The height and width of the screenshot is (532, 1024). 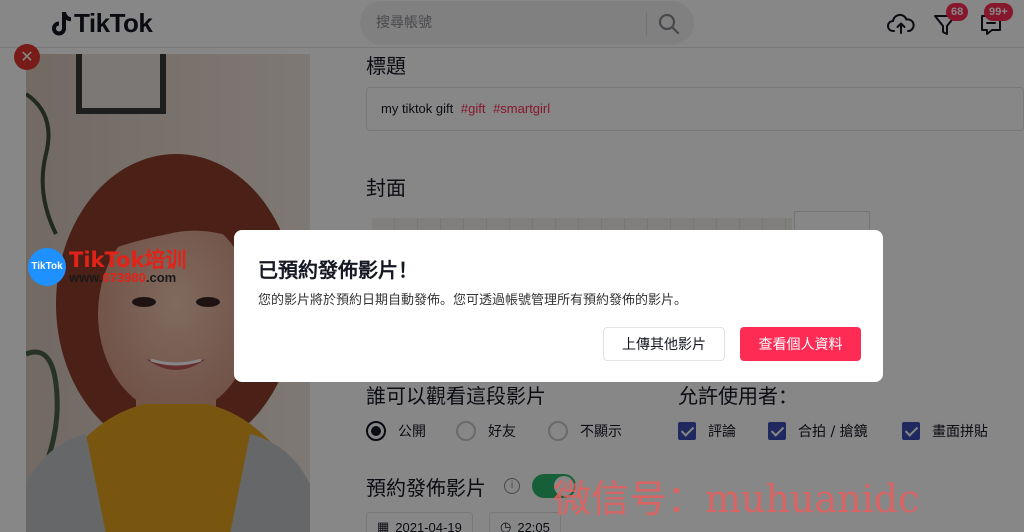 What do you see at coordinates (664, 344) in the screenshot?
I see `upload-another-button: 上傳其他影片` at bounding box center [664, 344].